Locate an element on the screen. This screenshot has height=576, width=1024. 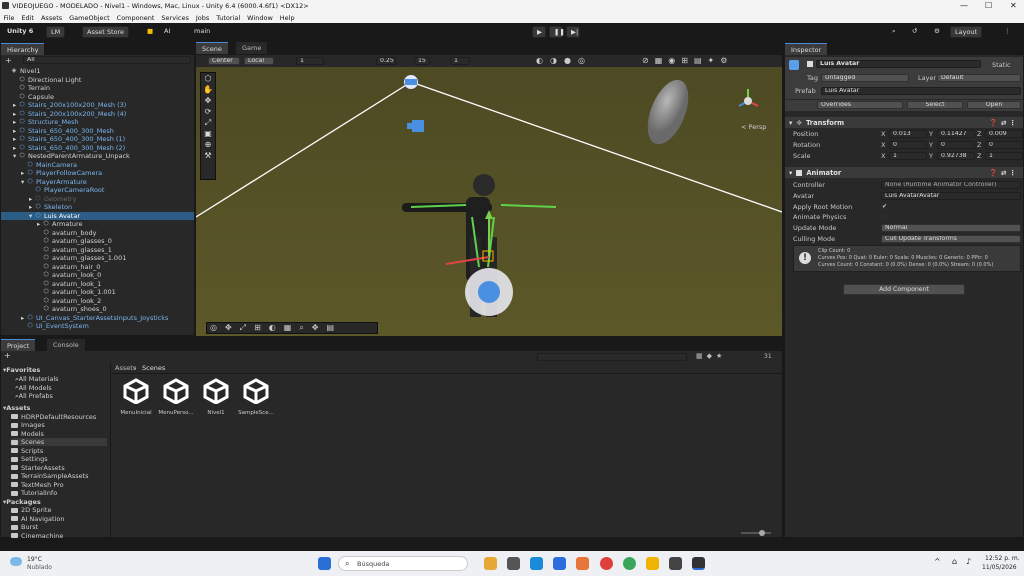
hierarchy-item: ⬡ avaturn_look_1 is located at coordinates (97, 284).